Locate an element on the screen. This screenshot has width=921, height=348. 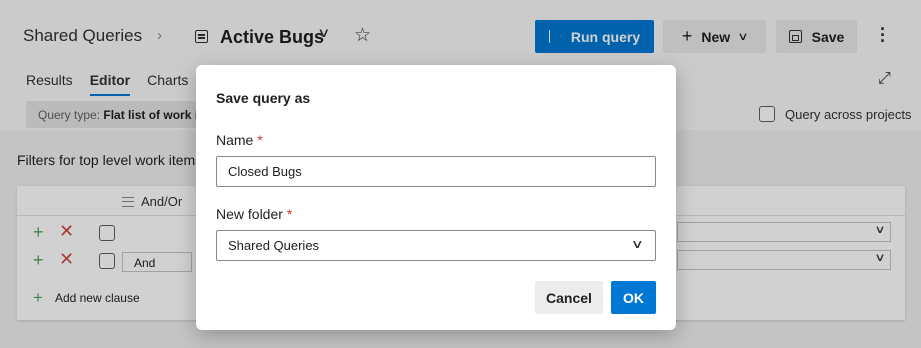
chevron-down-icon: ∨ is located at coordinates (638, 244).